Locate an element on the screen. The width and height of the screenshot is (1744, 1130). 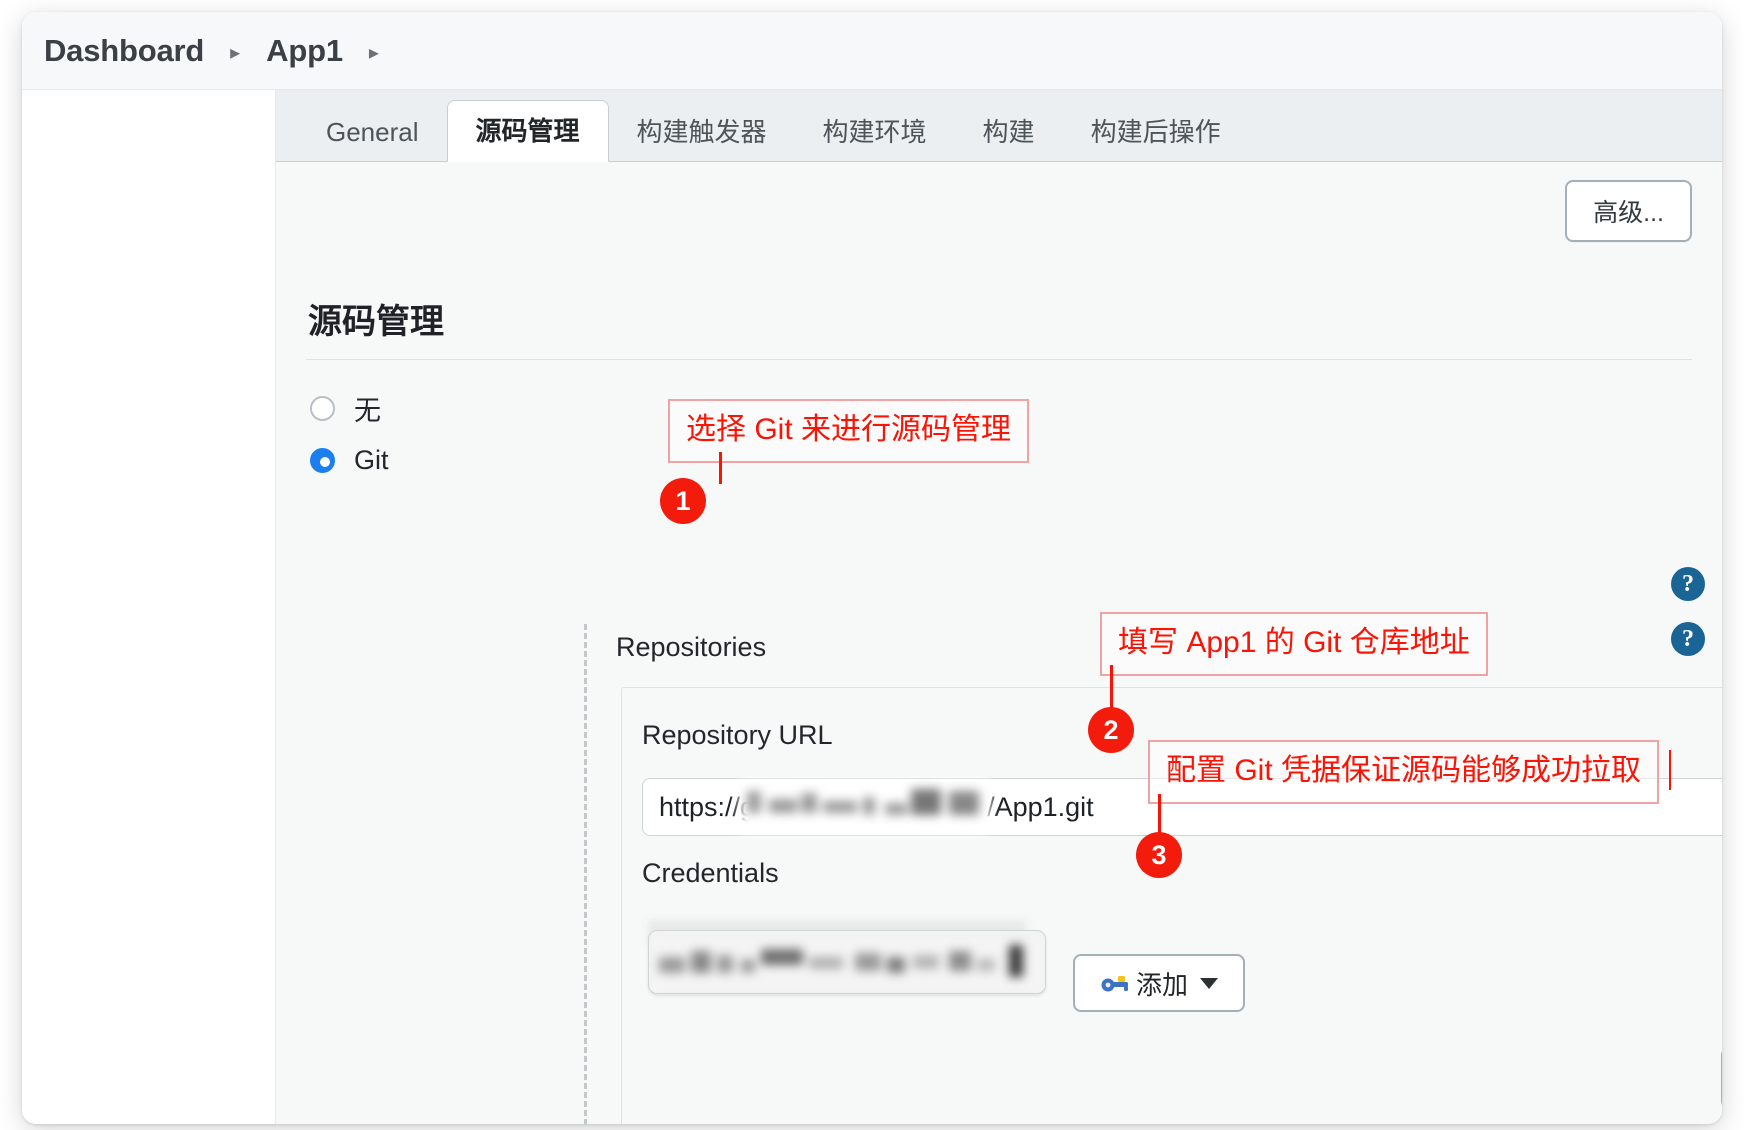
breadcrumb-dropdown-icon: ▸ is located at coordinates (374, 53).